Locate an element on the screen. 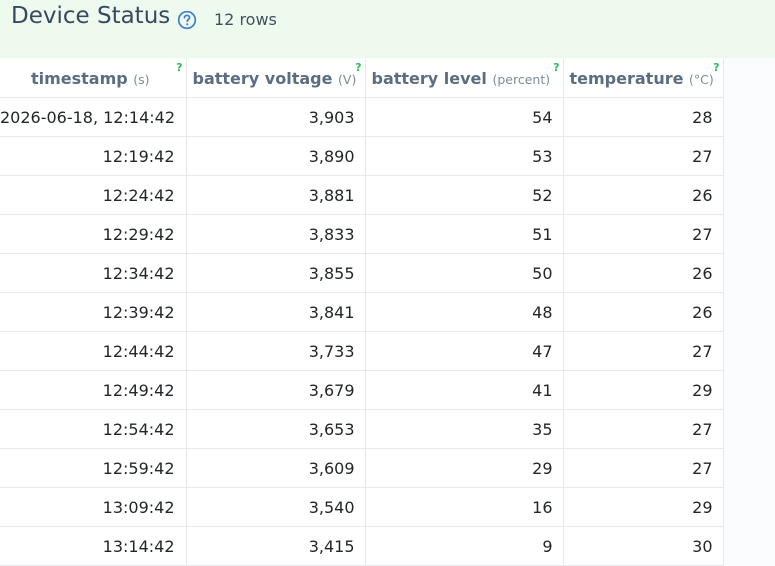 The width and height of the screenshot is (775, 566). column-header-timestamp: timestamp (s) ? is located at coordinates (93, 78).